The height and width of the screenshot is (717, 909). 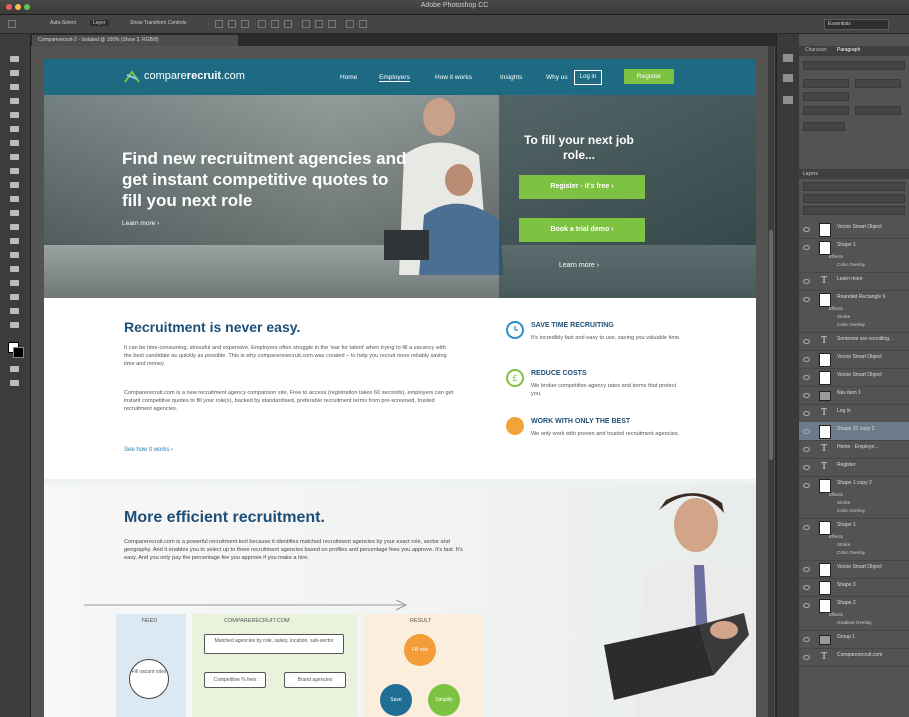 I want to click on hand-tool-icon, so click(x=14, y=311).